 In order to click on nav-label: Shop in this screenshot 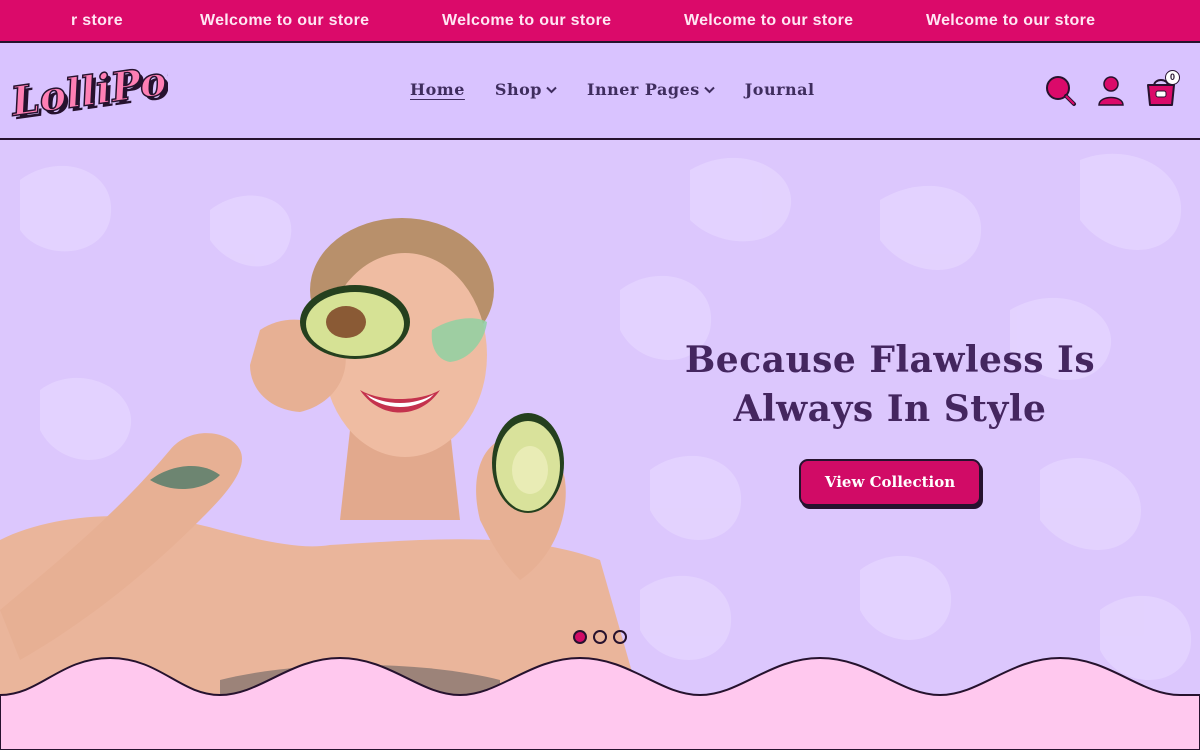, I will do `click(518, 89)`.